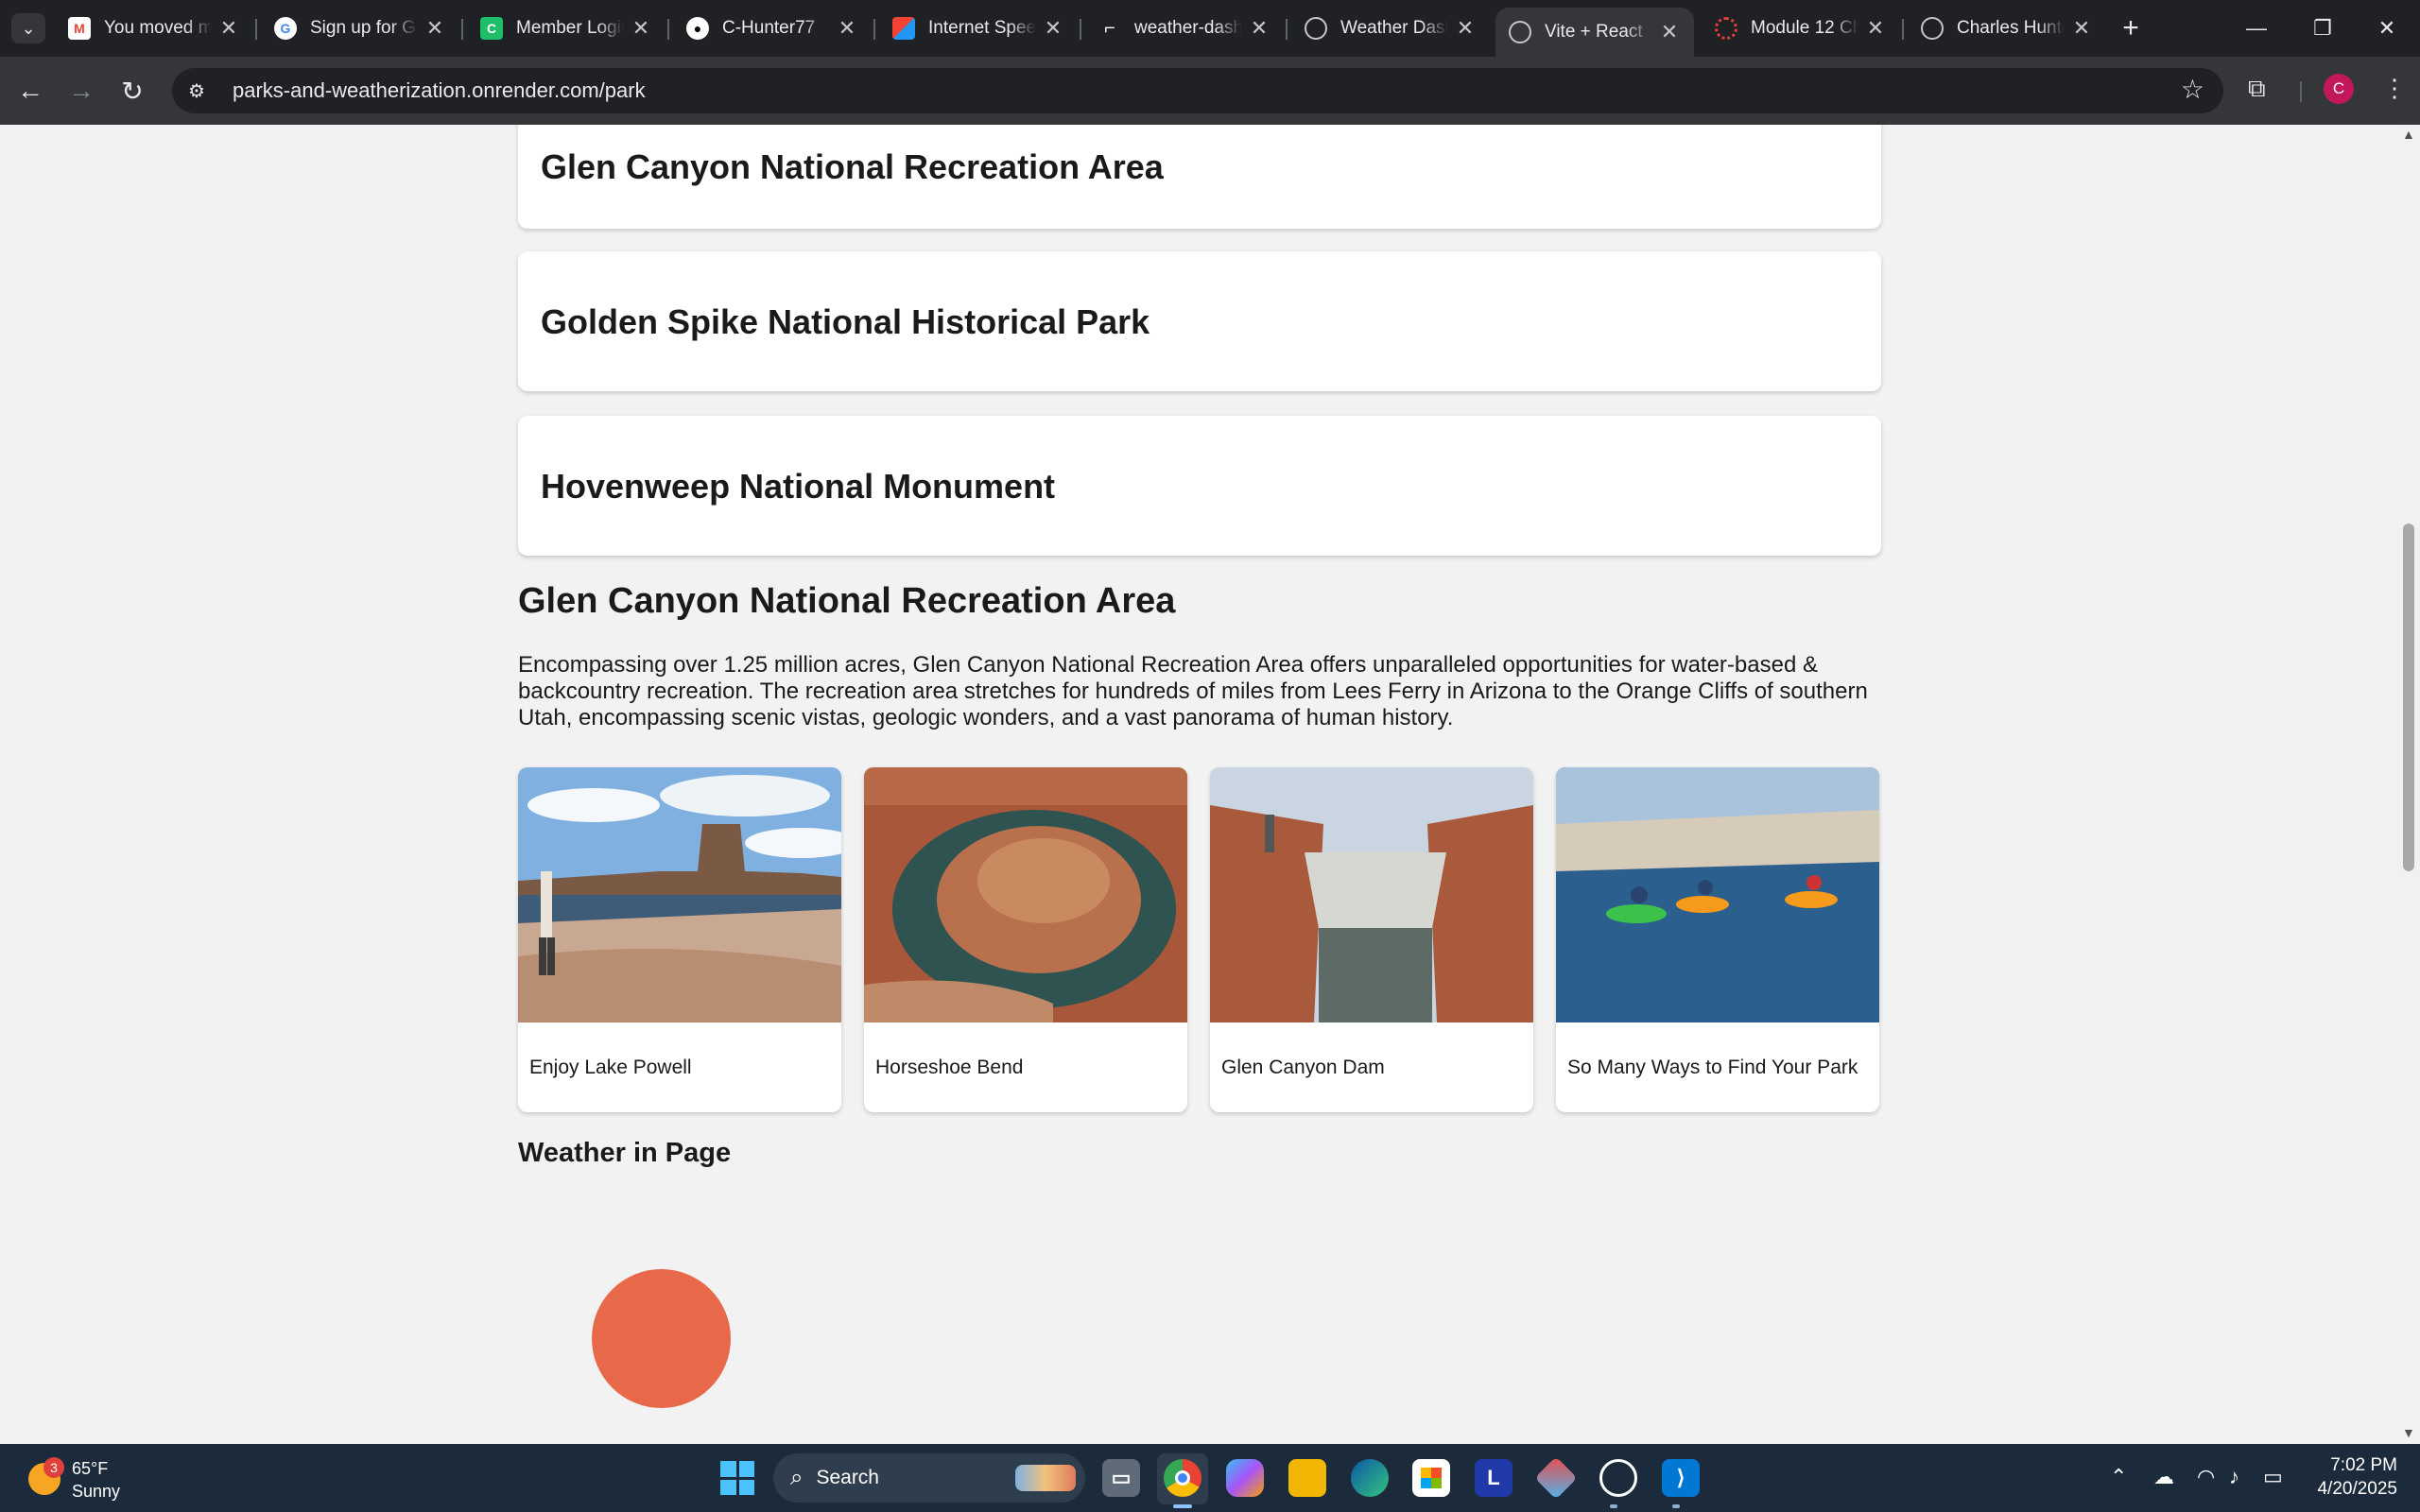 The height and width of the screenshot is (1512, 2420). What do you see at coordinates (1681, 1478) in the screenshot?
I see `vscode-icon: ⟩` at bounding box center [1681, 1478].